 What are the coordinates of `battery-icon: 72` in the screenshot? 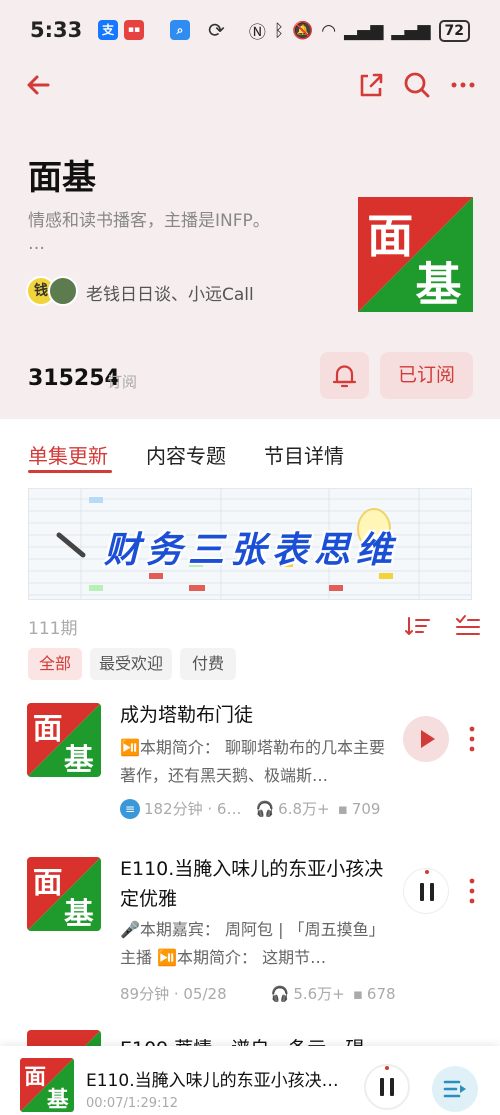 It's located at (454, 30).